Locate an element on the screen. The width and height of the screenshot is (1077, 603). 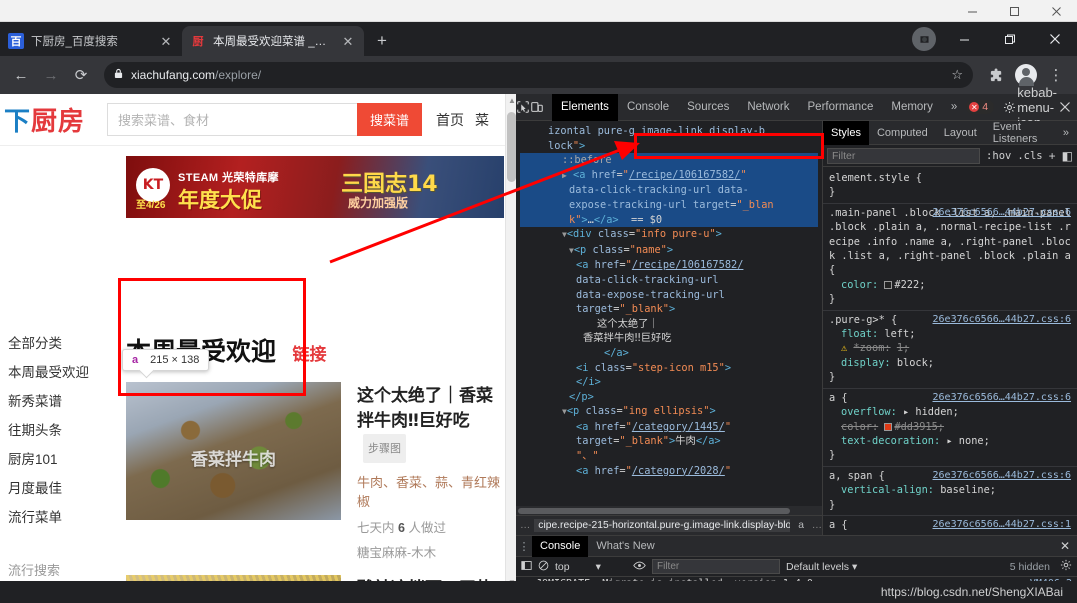
dom-tree-line: ▼<div class="info pure-u"> is located at coordinates (669, 235).